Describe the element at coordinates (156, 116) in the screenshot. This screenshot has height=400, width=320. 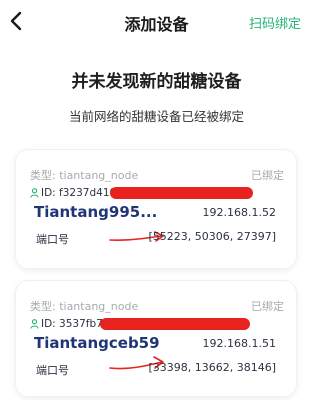
I see `bound-device-notice: 当前网络的甜糖设备已经被绑定` at that location.